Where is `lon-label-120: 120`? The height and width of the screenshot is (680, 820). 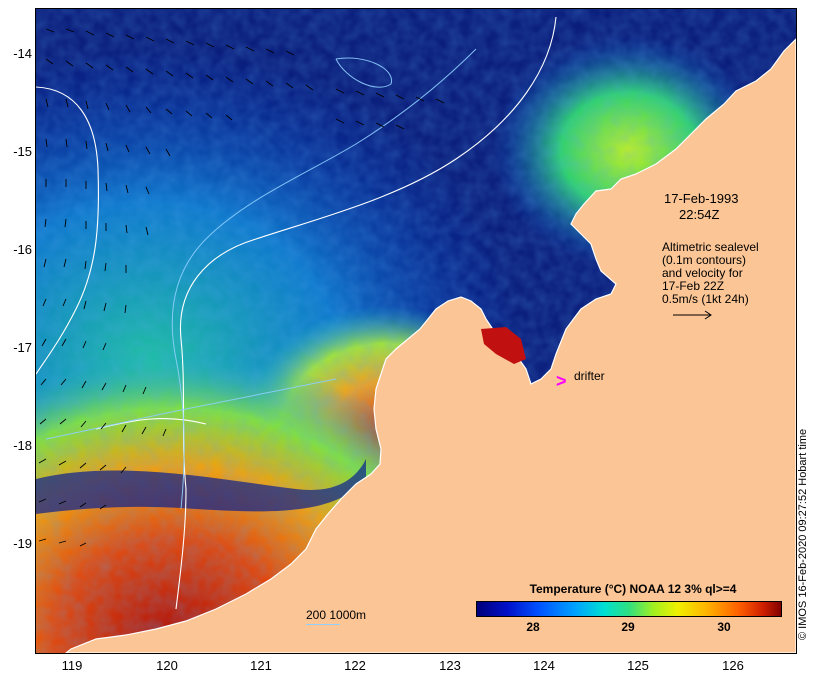 lon-label-120: 120 is located at coordinates (167, 665).